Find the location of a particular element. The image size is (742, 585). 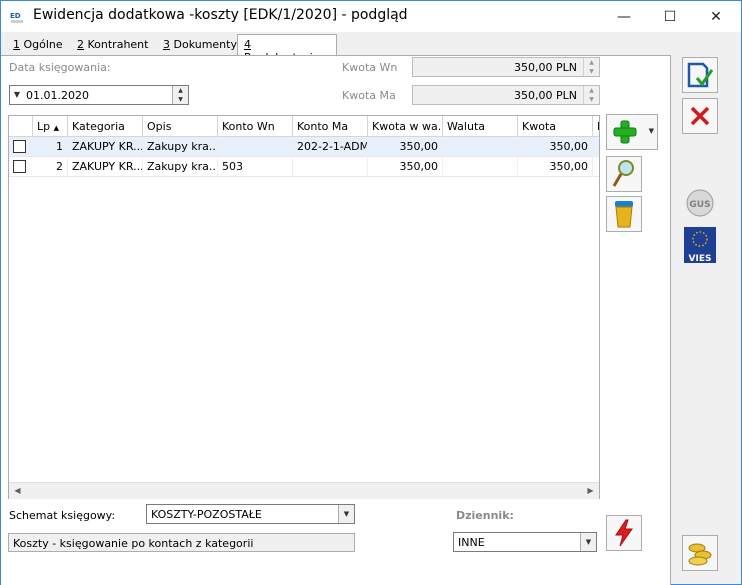

kwota-wn-spinner: ▲ ▼ is located at coordinates (591, 67).